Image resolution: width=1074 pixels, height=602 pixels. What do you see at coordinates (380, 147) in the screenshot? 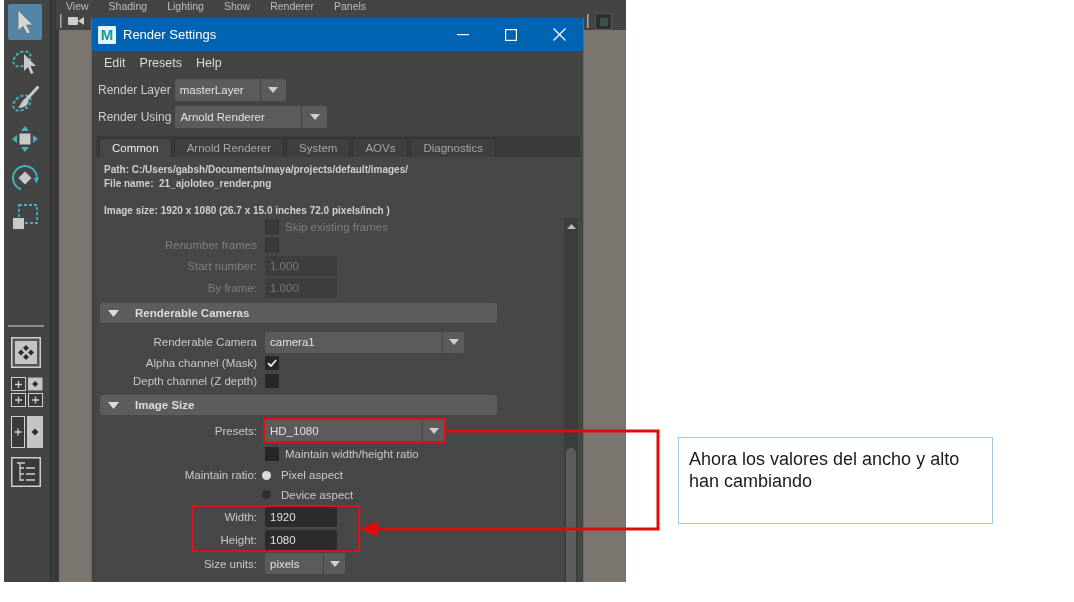
I see `tab: AOVs` at bounding box center [380, 147].